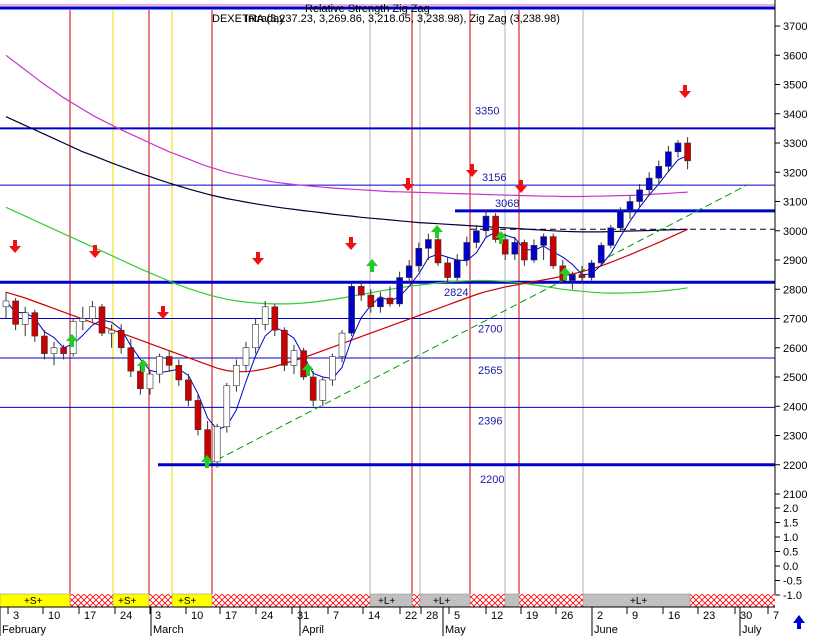 This screenshot has height=636, width=823. I want to click on x-tick-label: 3, so click(158, 616).